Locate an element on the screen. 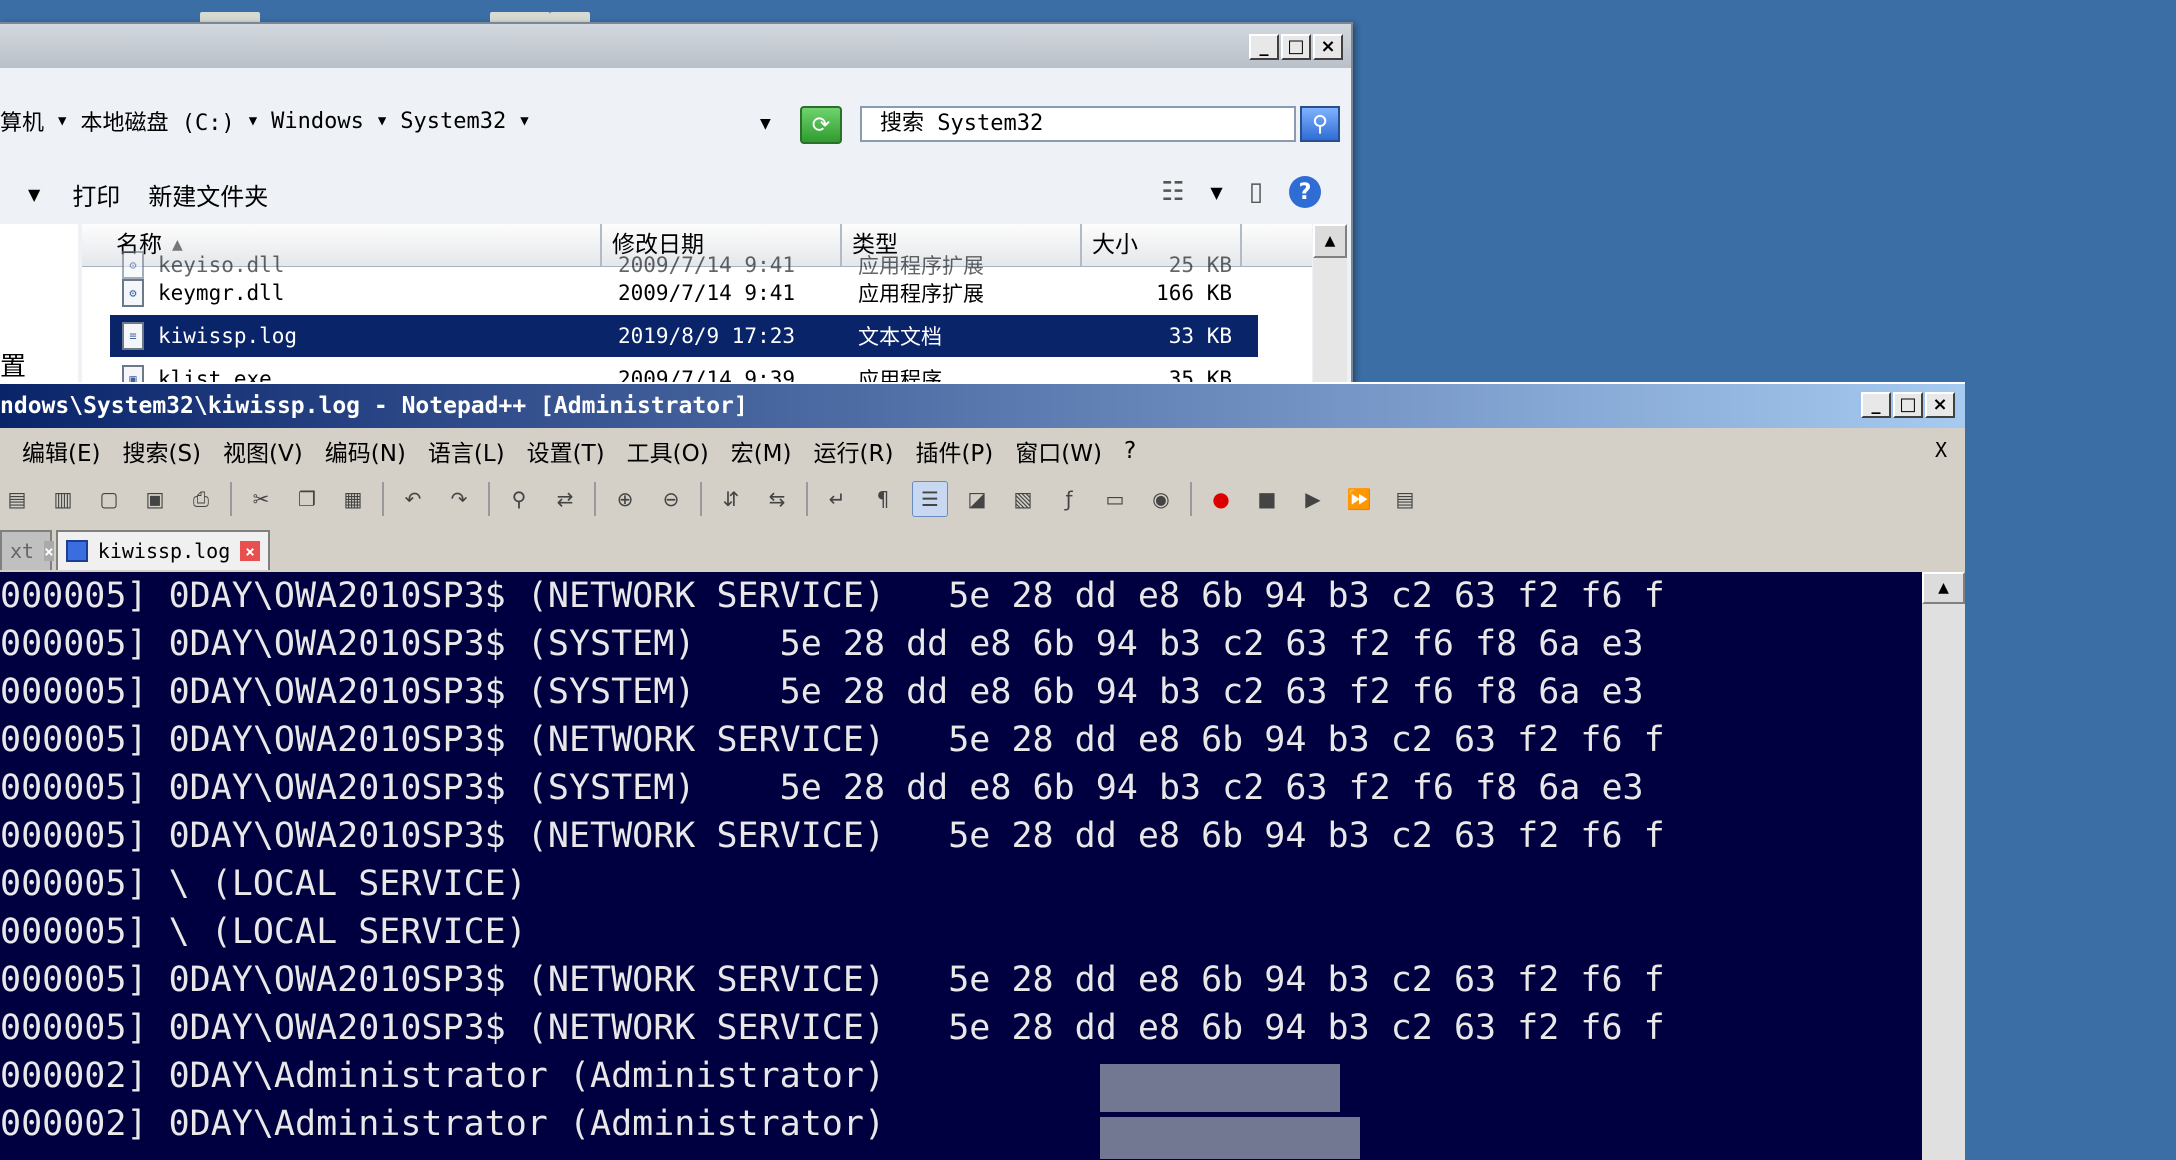 Image resolution: width=2176 pixels, height=1160 pixels. show-all-chars-icon: ¶ is located at coordinates (883, 499).